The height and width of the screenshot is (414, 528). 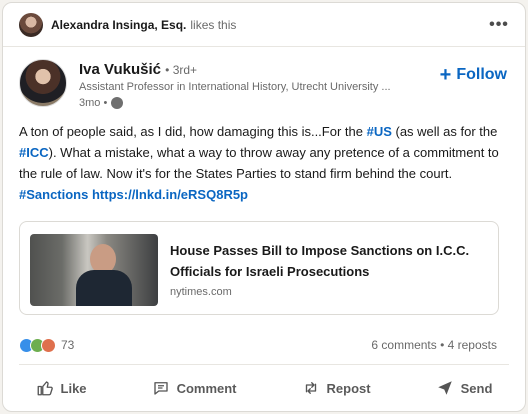 What do you see at coordinates (43, 83) in the screenshot?
I see `author-avatar` at bounding box center [43, 83].